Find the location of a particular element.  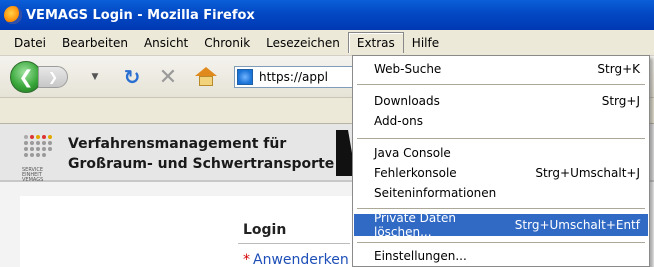

forward-button: ❯ is located at coordinates (53, 77).